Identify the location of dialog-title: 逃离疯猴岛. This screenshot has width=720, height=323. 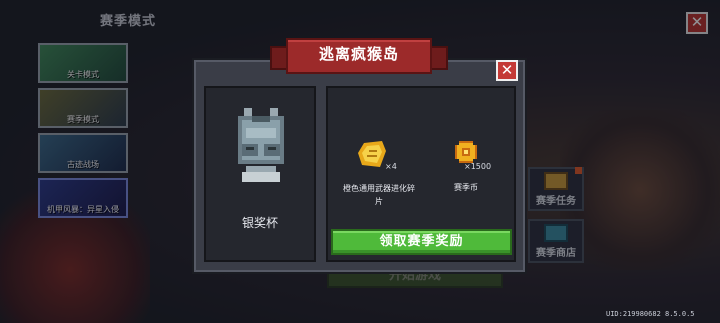
(358, 54).